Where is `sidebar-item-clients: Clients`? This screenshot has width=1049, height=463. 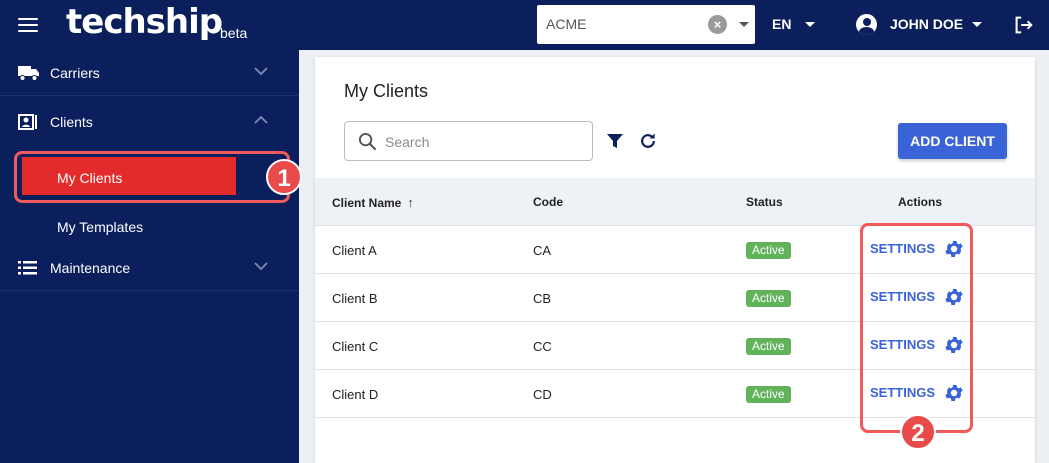
sidebar-item-clients: Clients is located at coordinates (149, 122).